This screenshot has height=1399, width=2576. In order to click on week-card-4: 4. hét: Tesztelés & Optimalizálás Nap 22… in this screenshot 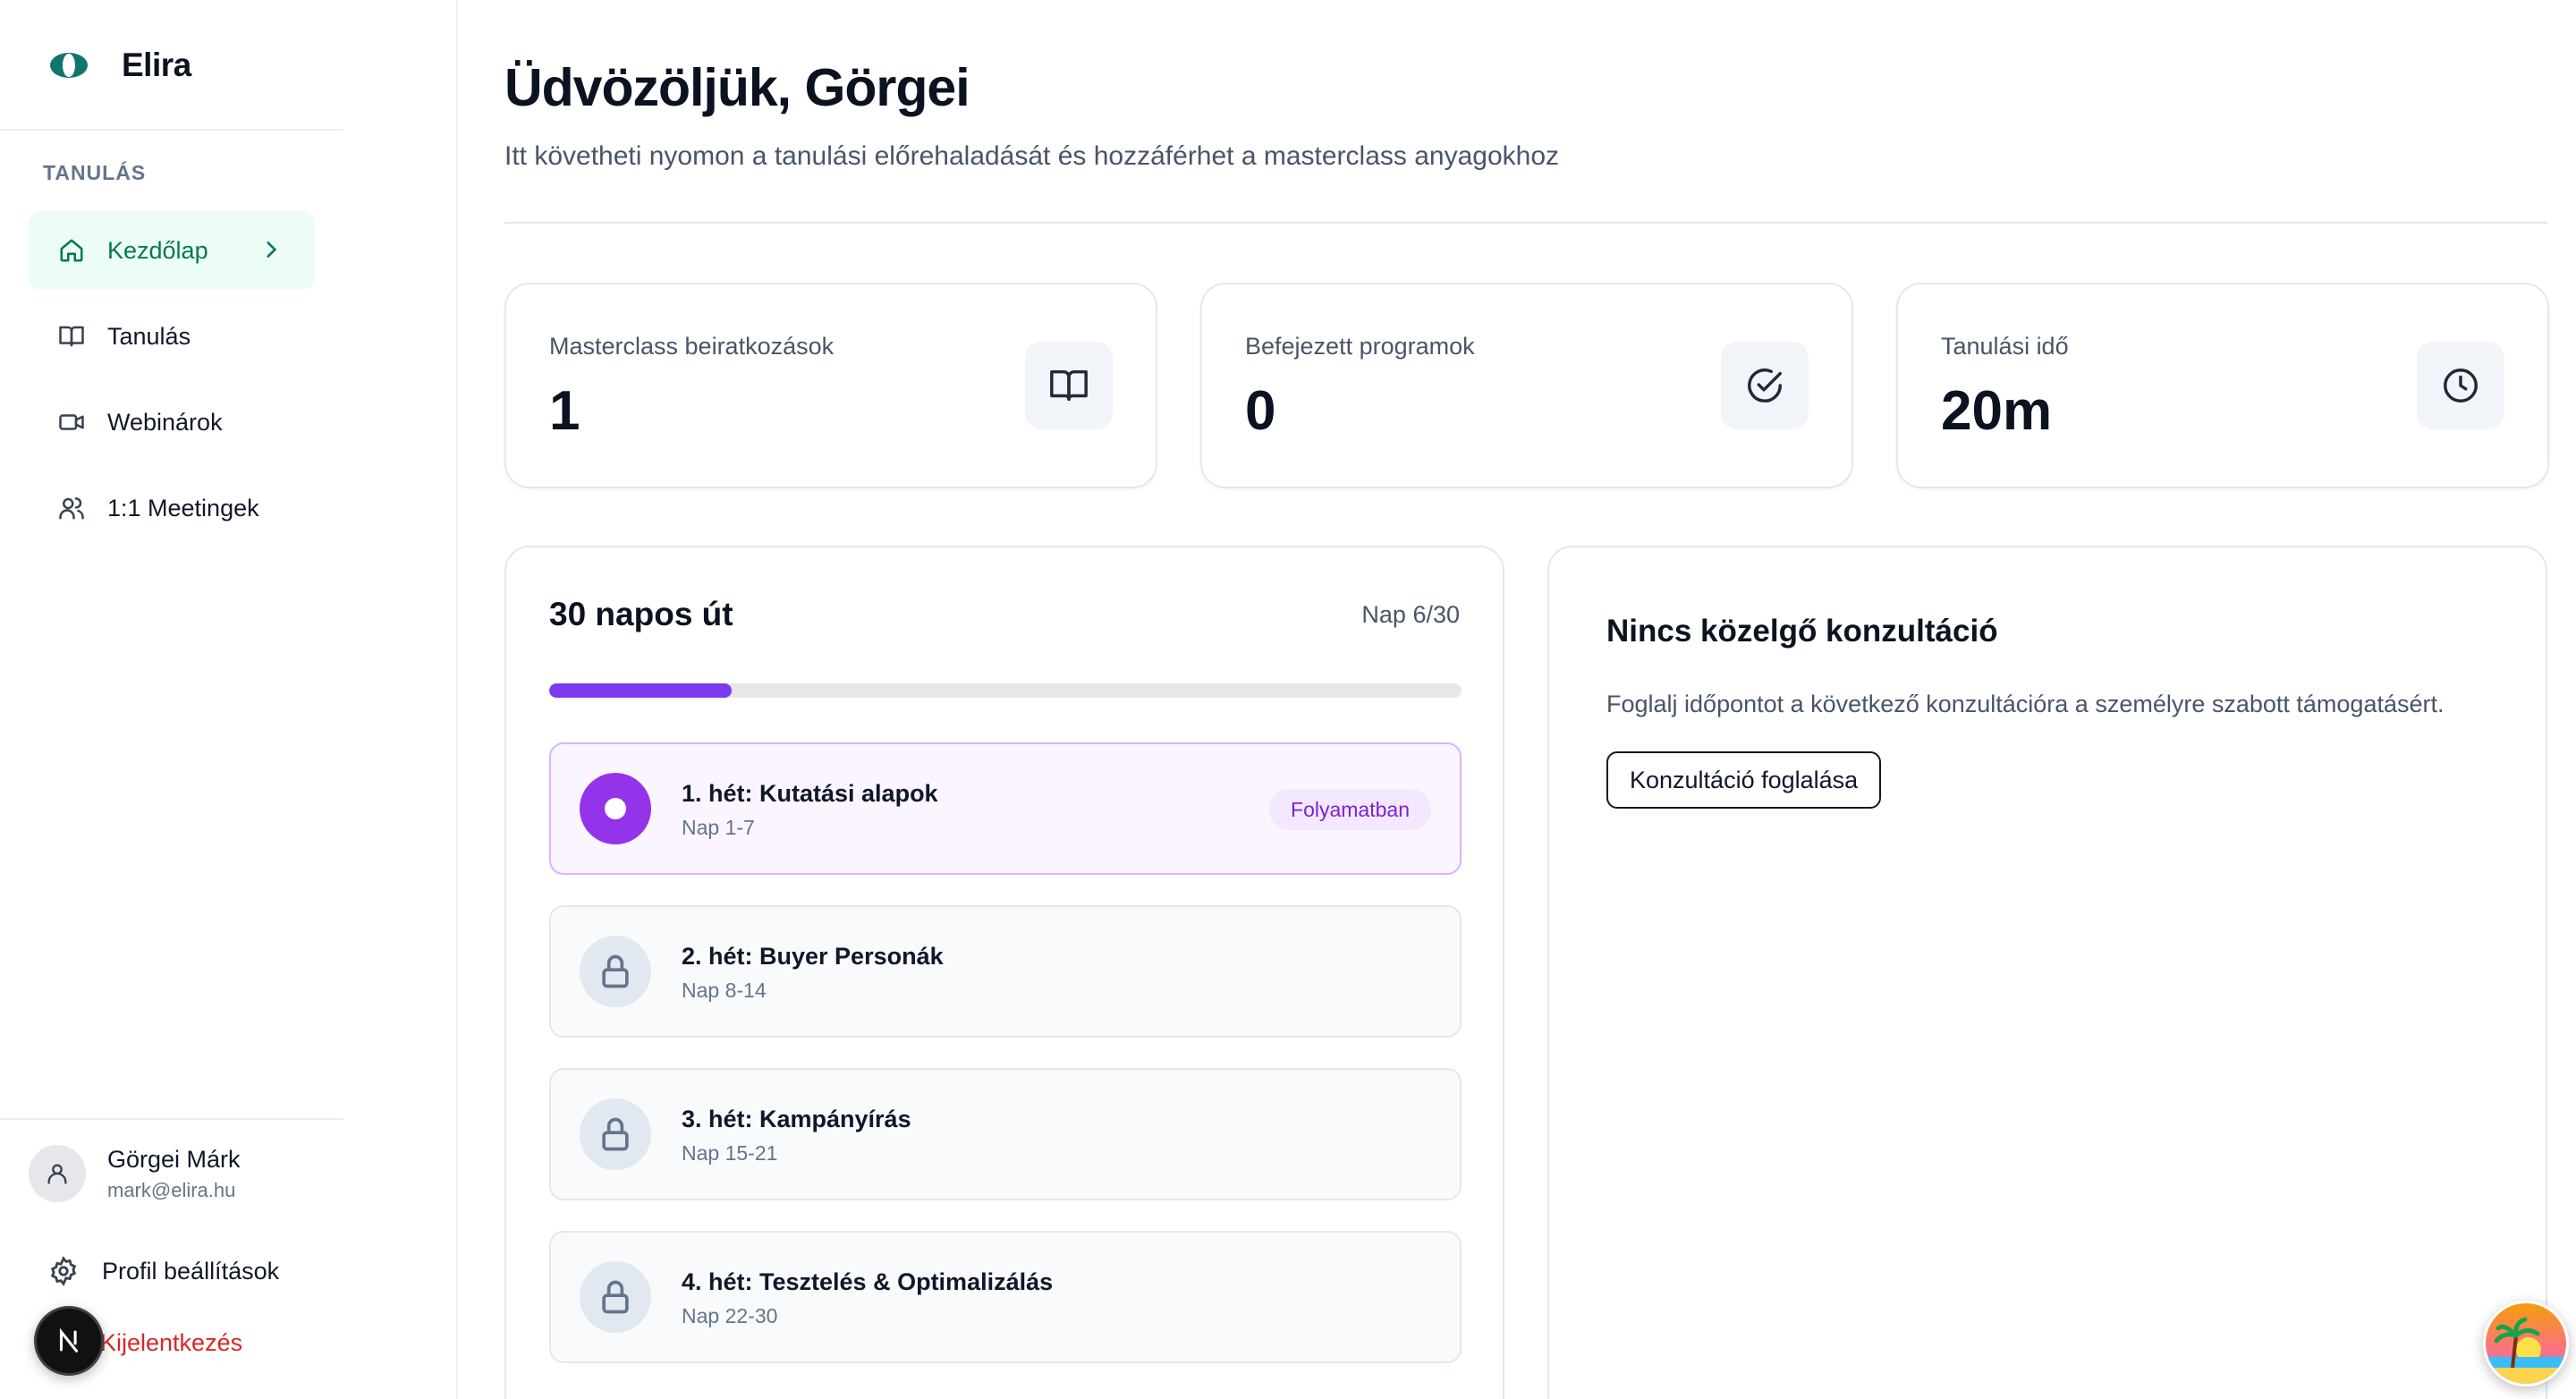, I will do `click(1005, 1297)`.